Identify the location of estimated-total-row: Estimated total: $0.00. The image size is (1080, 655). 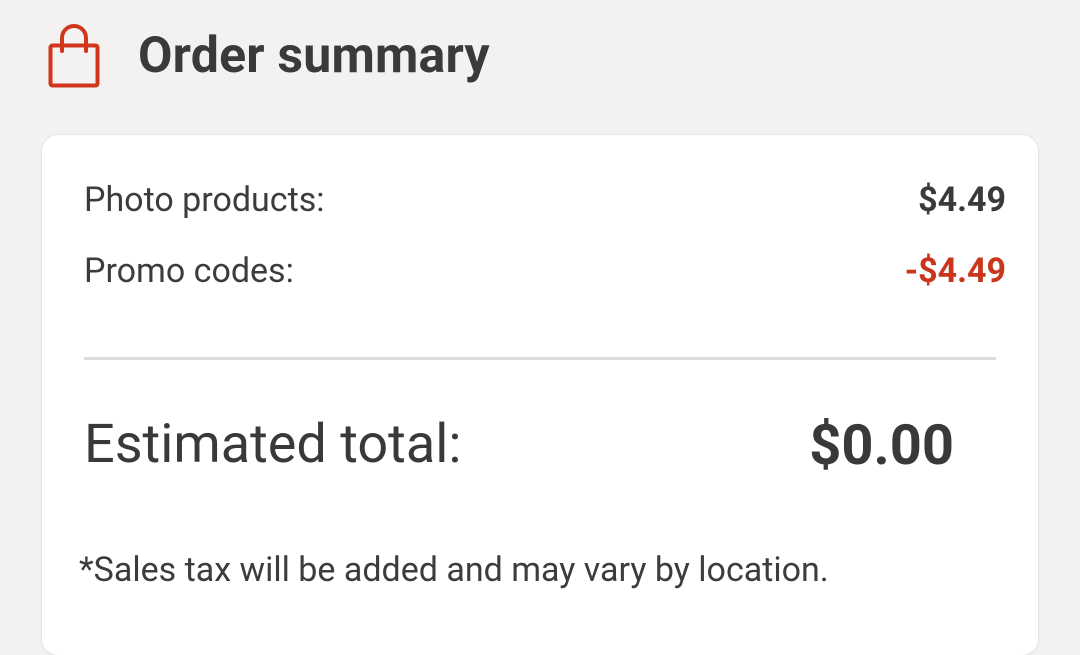
(519, 445).